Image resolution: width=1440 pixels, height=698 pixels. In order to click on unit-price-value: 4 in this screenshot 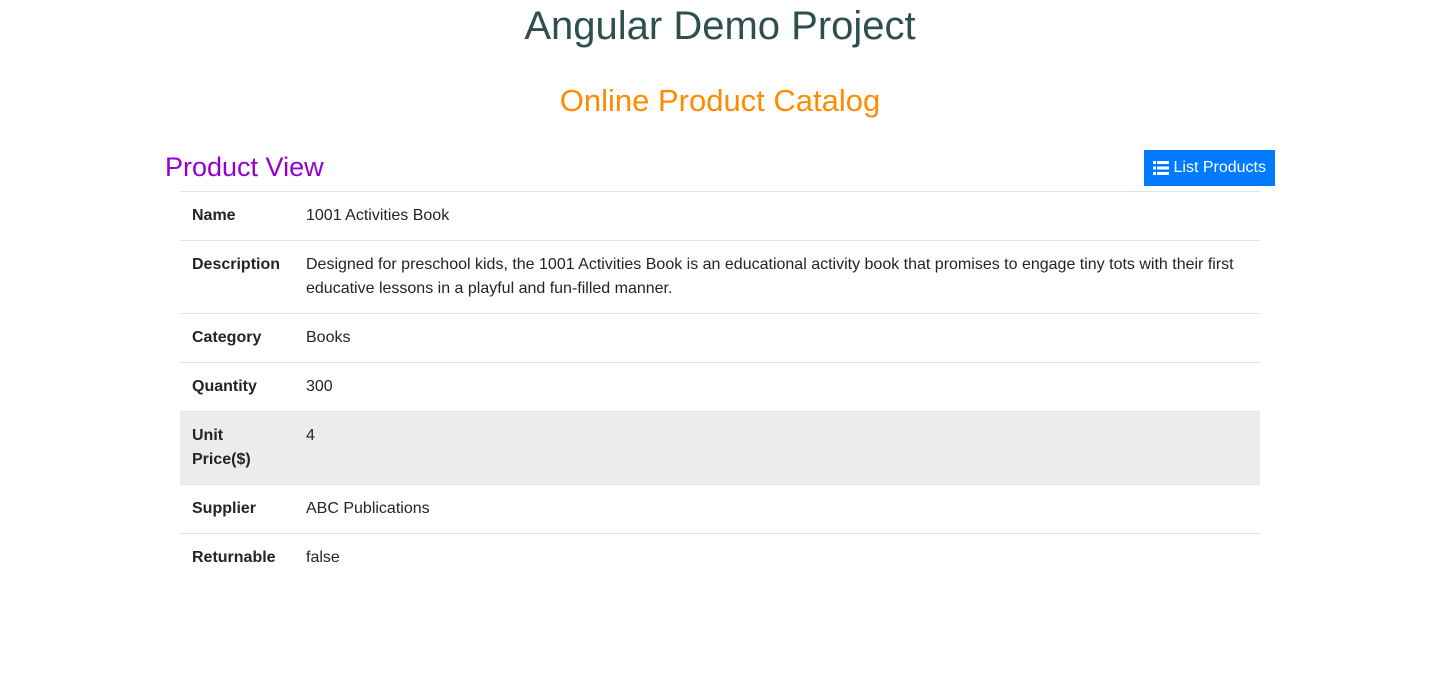, I will do `click(777, 448)`.